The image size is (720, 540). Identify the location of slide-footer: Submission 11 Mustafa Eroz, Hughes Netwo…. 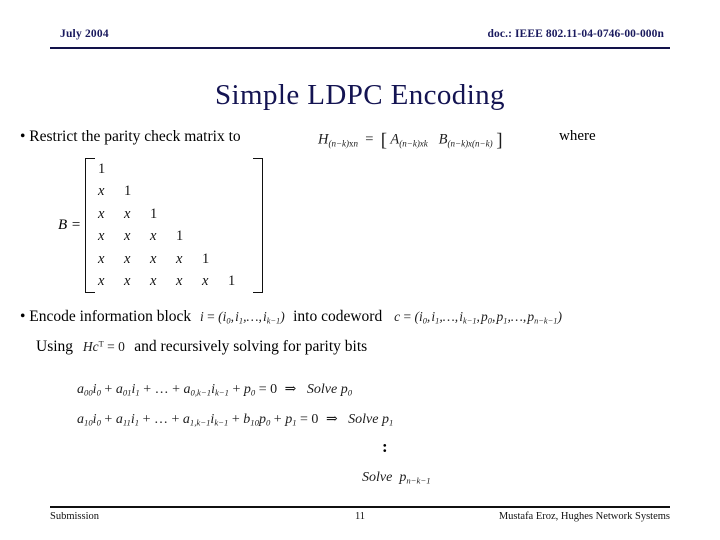
(360, 520).